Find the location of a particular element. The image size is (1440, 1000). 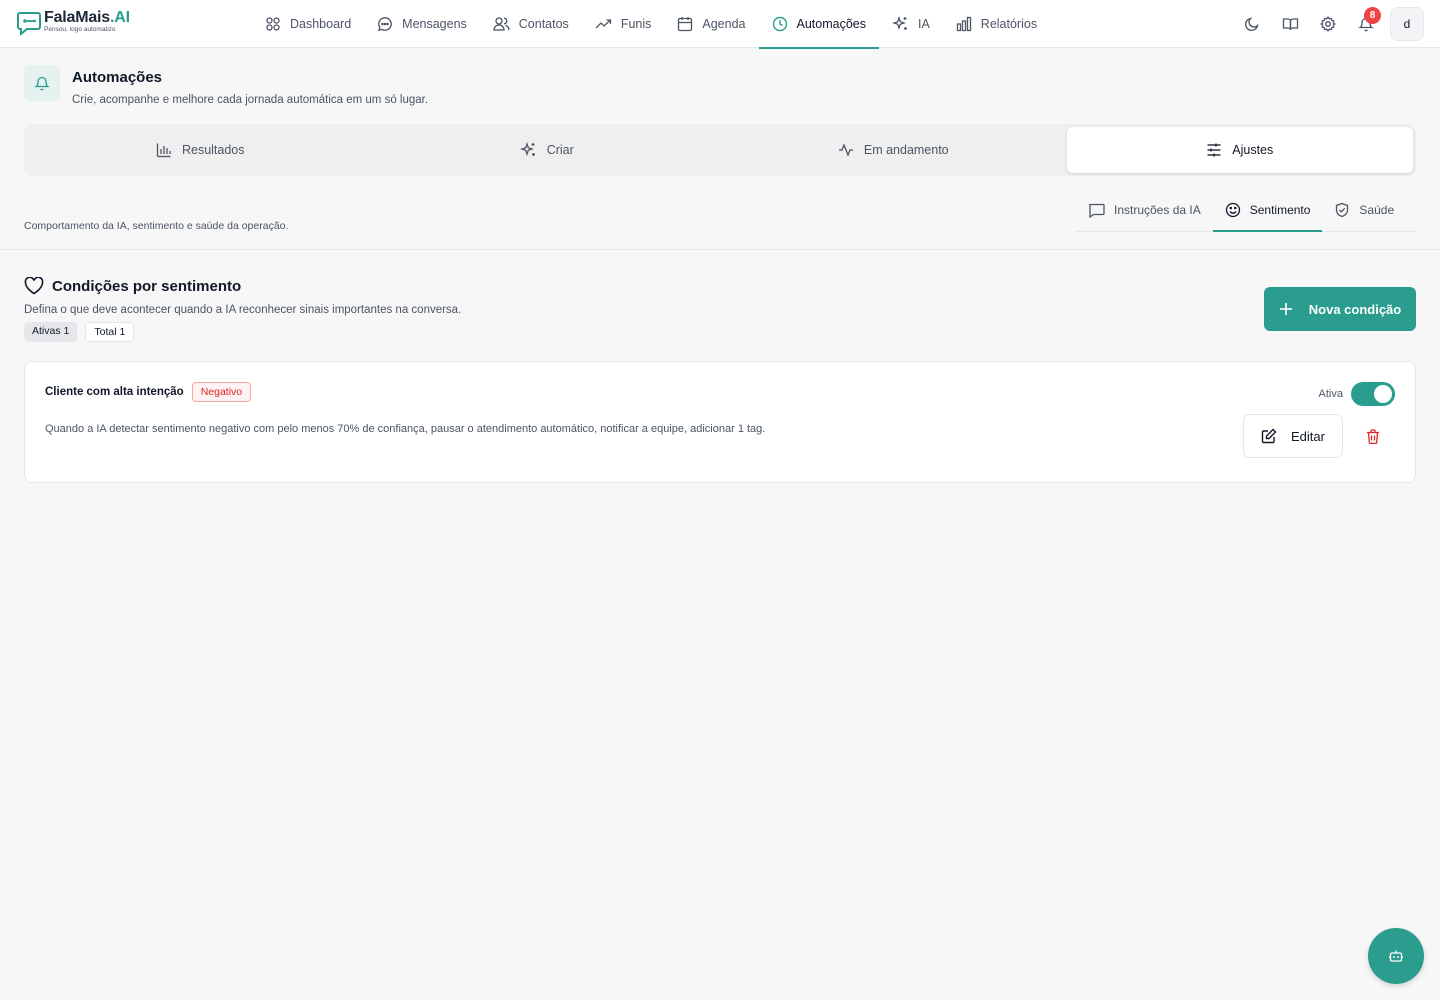

new-condition-button: Nova condição is located at coordinates (1340, 309).